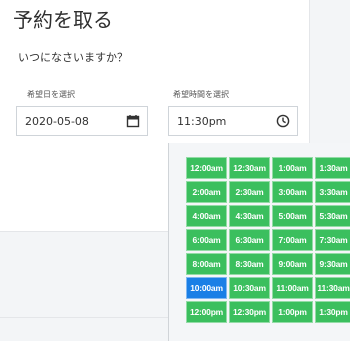  Describe the element at coordinates (332, 192) in the screenshot. I see `time-slot: 3:30am` at that location.